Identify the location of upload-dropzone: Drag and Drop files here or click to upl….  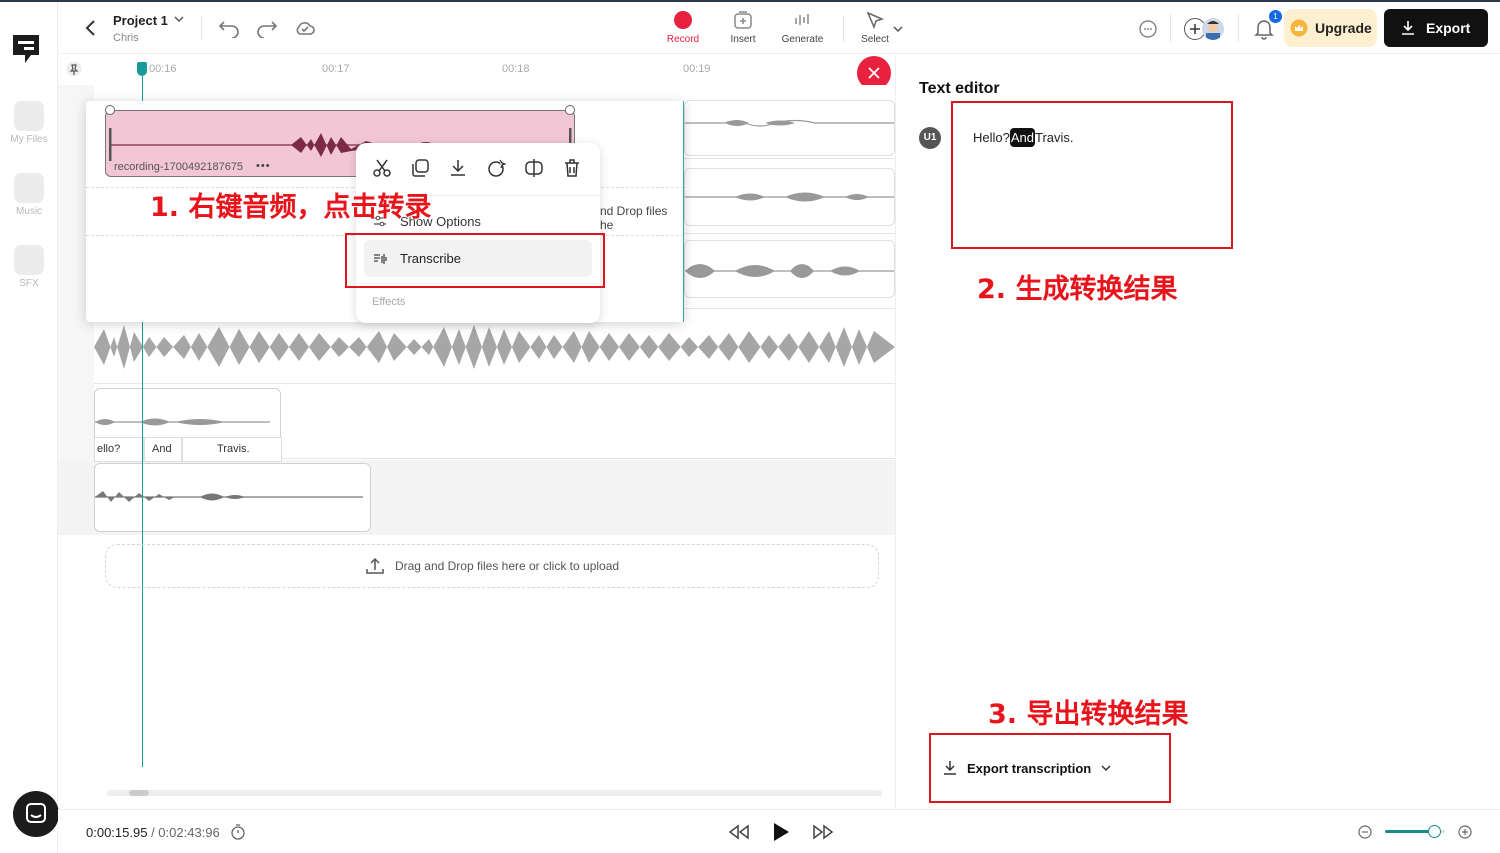
(492, 566).